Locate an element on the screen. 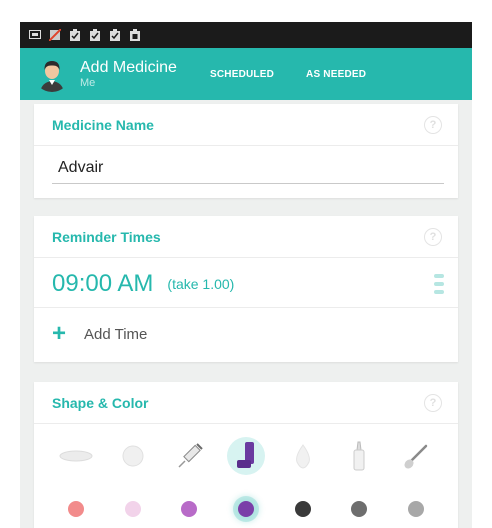 This screenshot has width=492, height=528. profile-name: Me is located at coordinates (88, 82).